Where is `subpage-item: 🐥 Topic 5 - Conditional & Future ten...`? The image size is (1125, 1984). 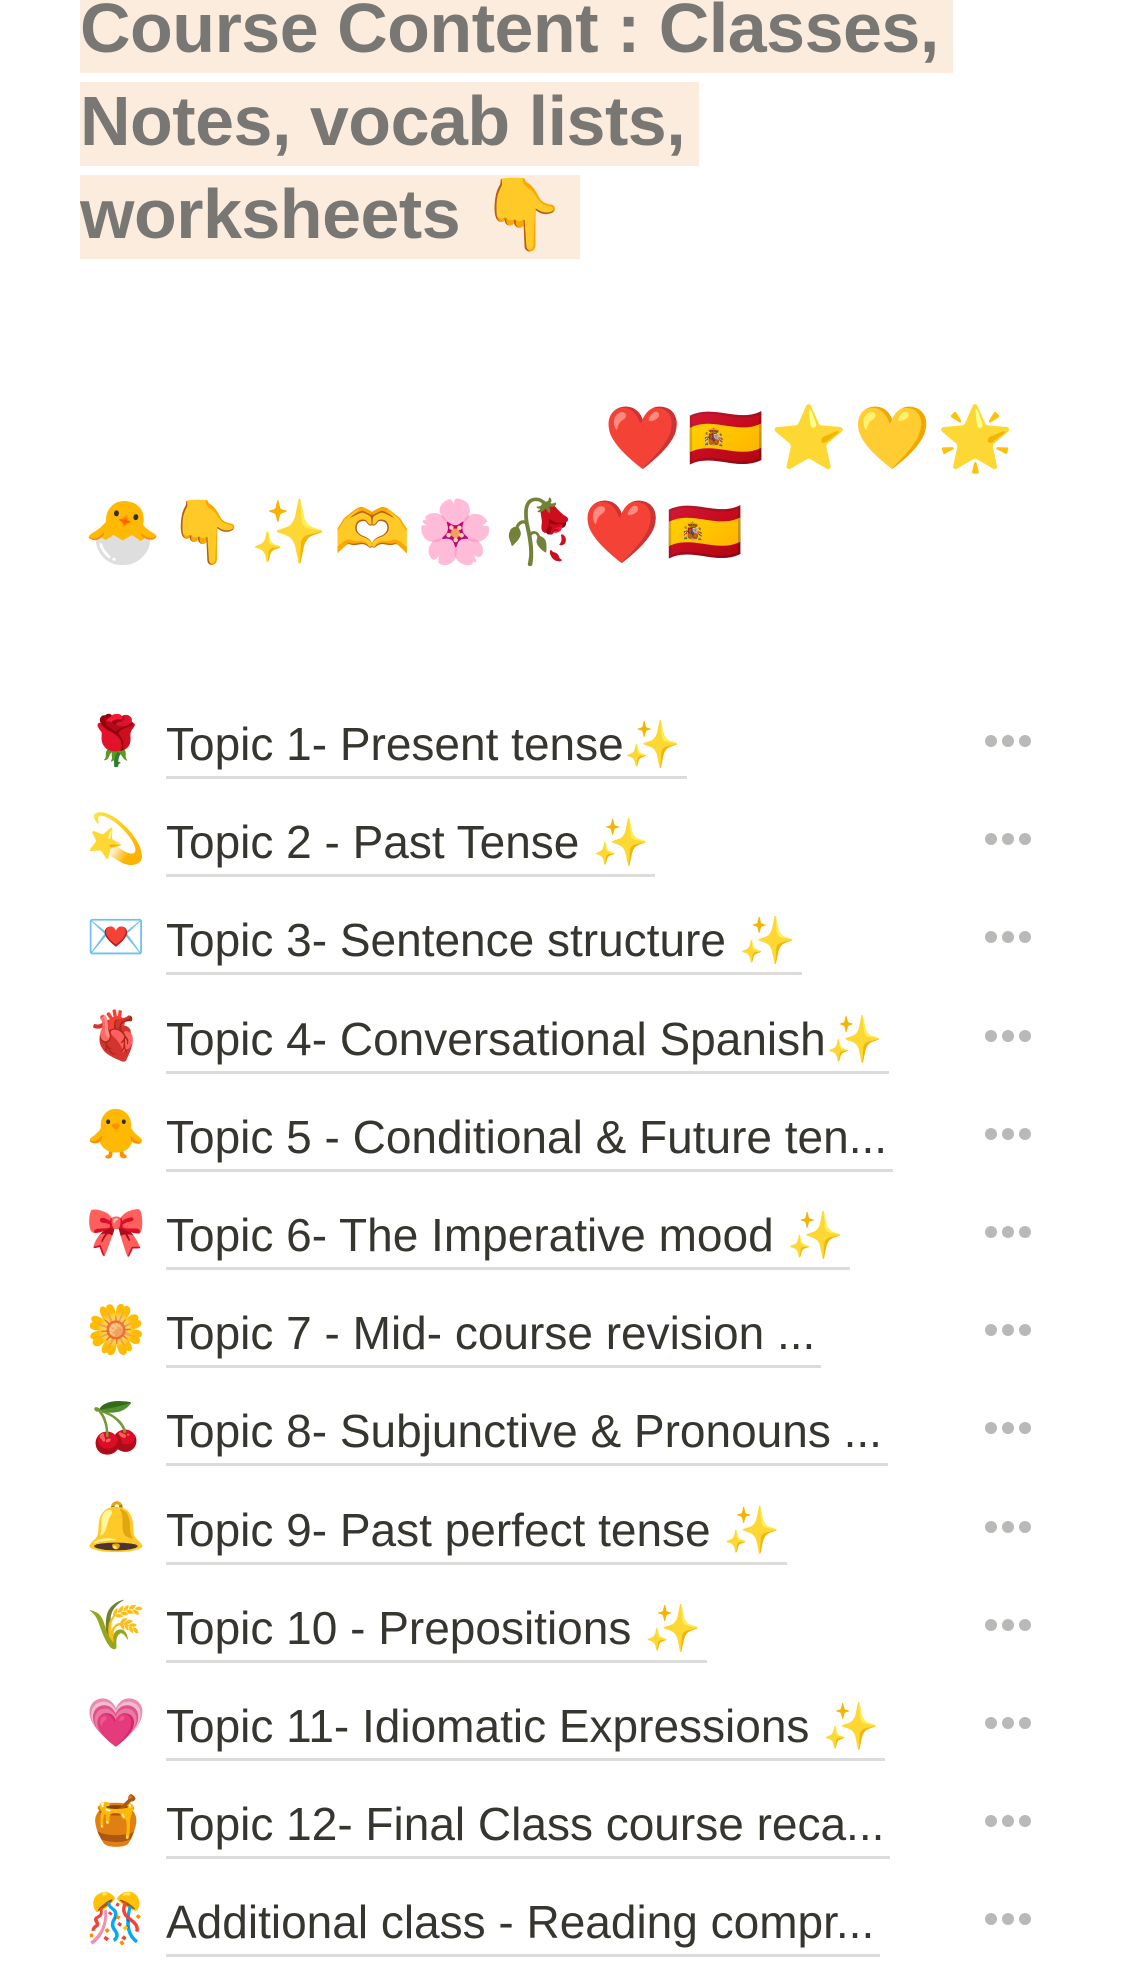
subpage-item: 🐥 Topic 5 - Conditional & Future ten... is located at coordinates (562, 1150).